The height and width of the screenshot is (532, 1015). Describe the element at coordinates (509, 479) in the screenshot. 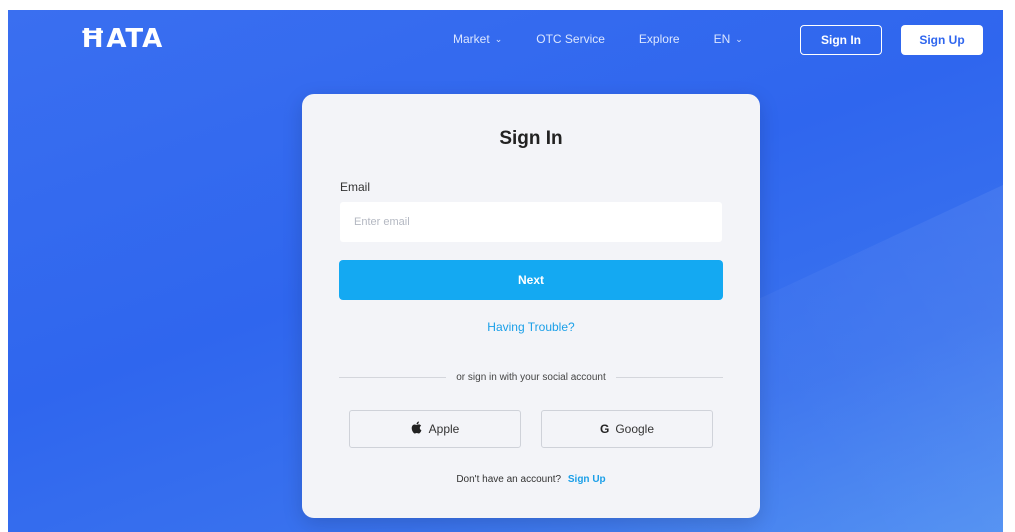

I see `no-account-text: Don't have an account?` at that location.